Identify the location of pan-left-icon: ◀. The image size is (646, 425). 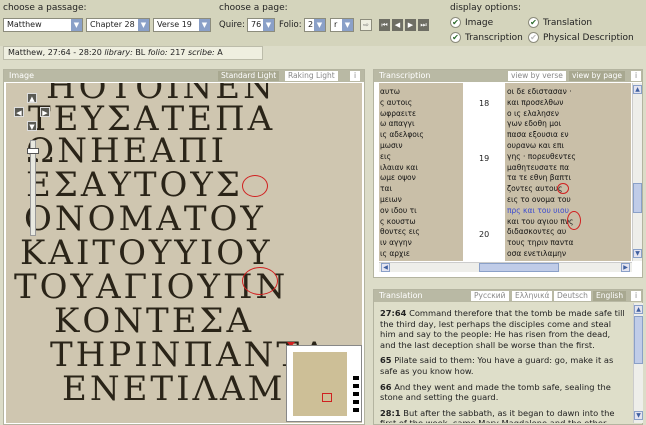
(19, 112).